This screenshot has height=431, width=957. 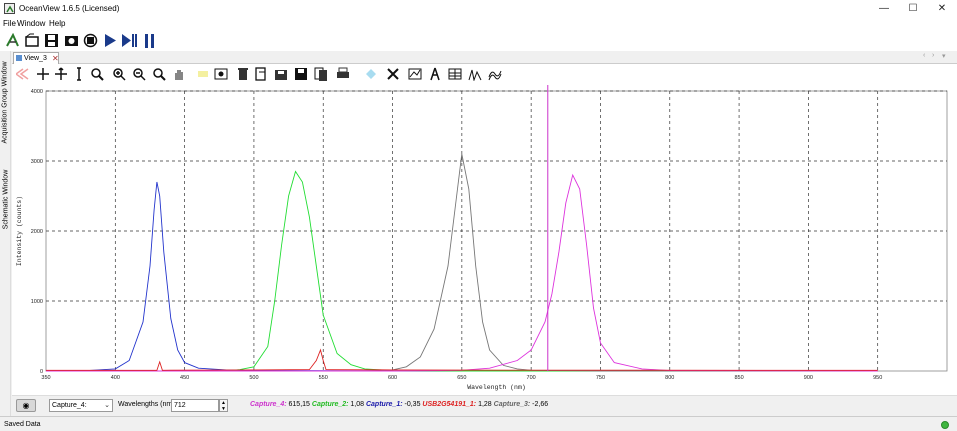 What do you see at coordinates (357, 404) in the screenshot?
I see `readout-value: 1,08` at bounding box center [357, 404].